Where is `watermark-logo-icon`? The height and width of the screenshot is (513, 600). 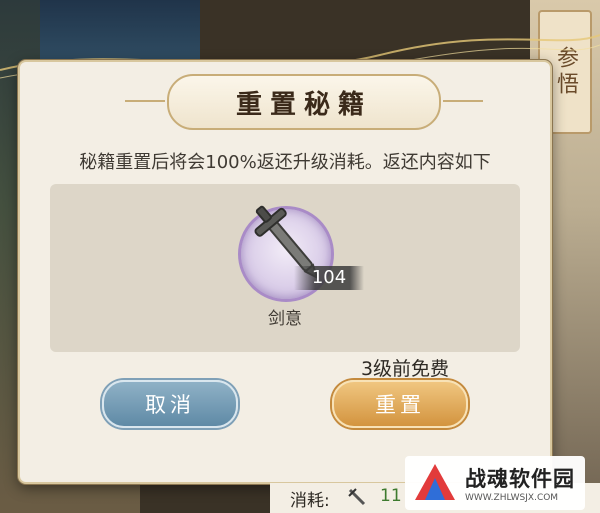 watermark-logo-icon is located at coordinates (435, 482).